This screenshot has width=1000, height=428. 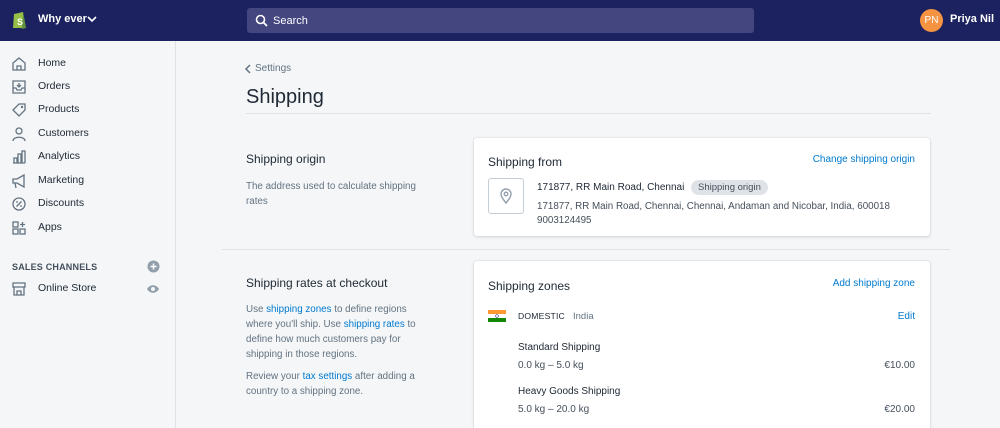 What do you see at coordinates (59, 156) in the screenshot?
I see `sidebar-item-label: Analytics` at bounding box center [59, 156].